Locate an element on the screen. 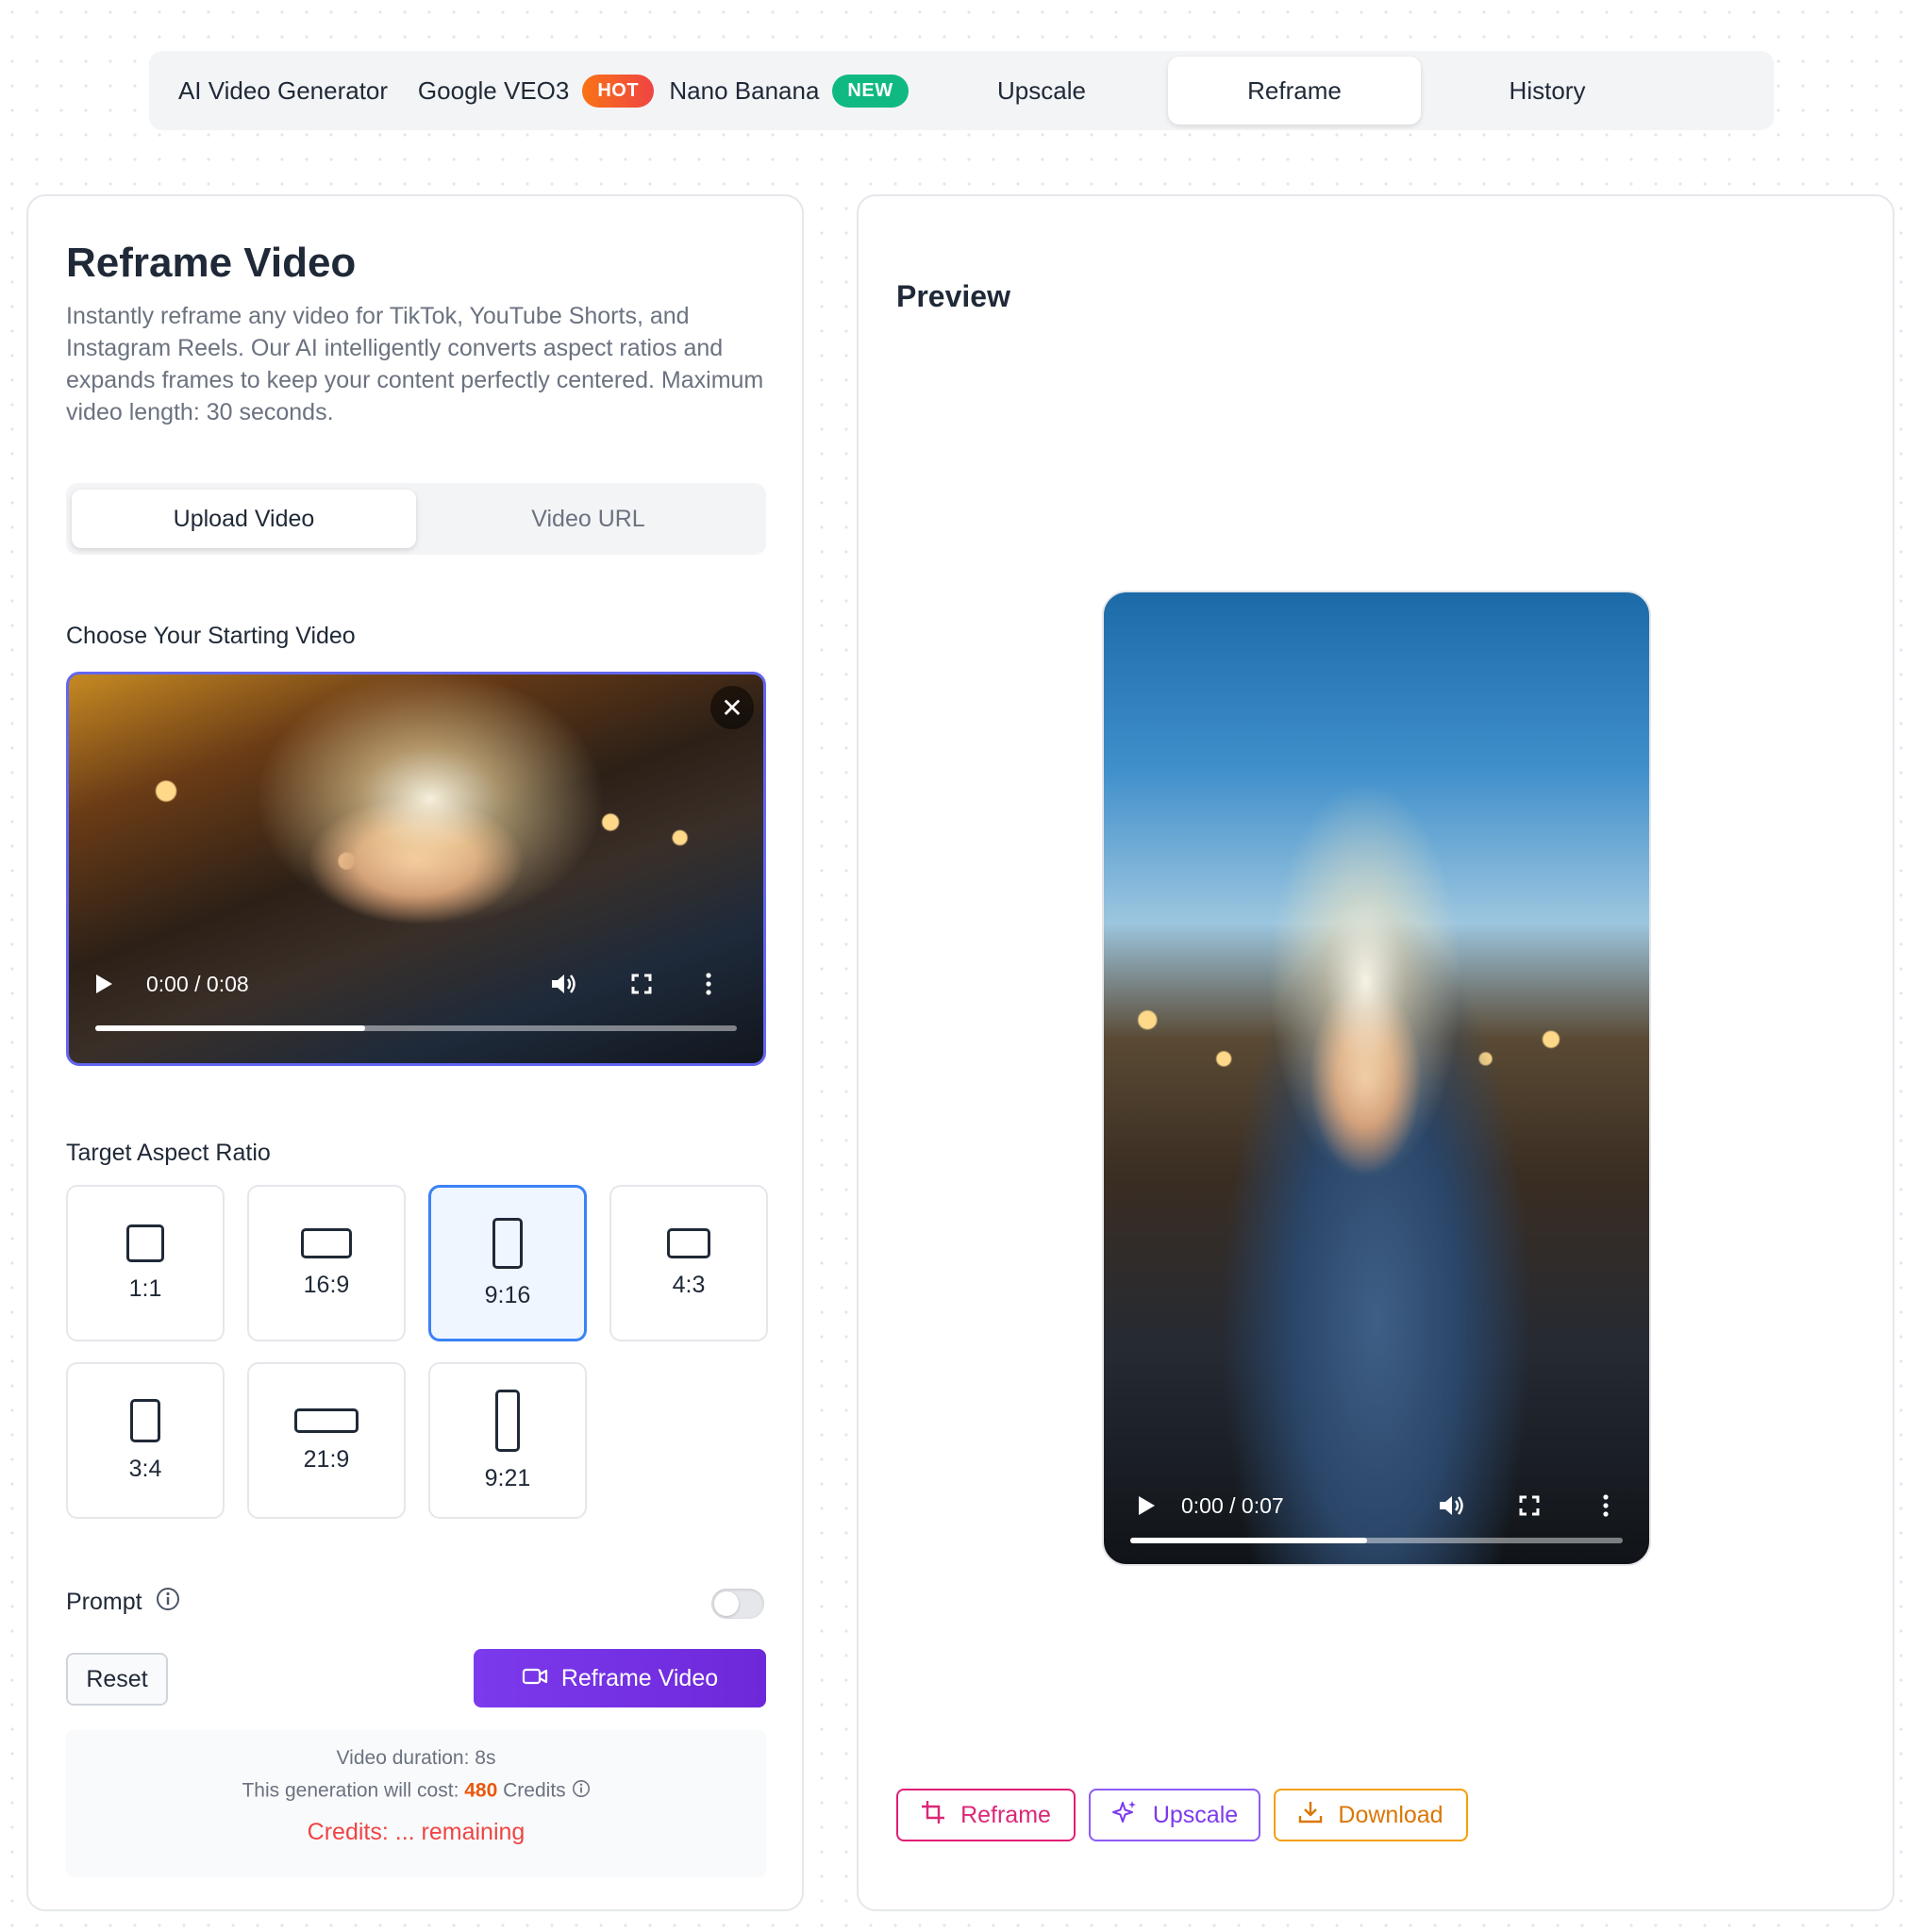  tab-history: History is located at coordinates (1547, 91).